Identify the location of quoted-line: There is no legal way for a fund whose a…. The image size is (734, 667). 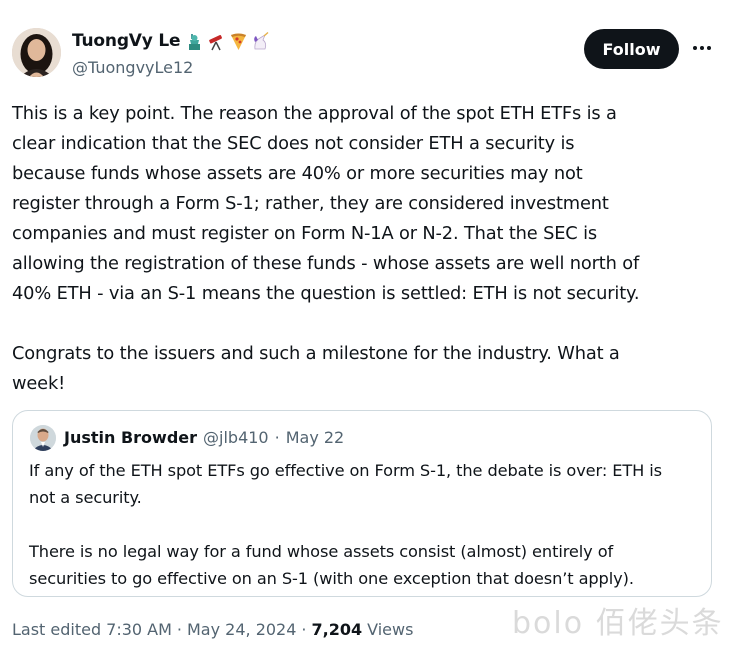
(321, 551).